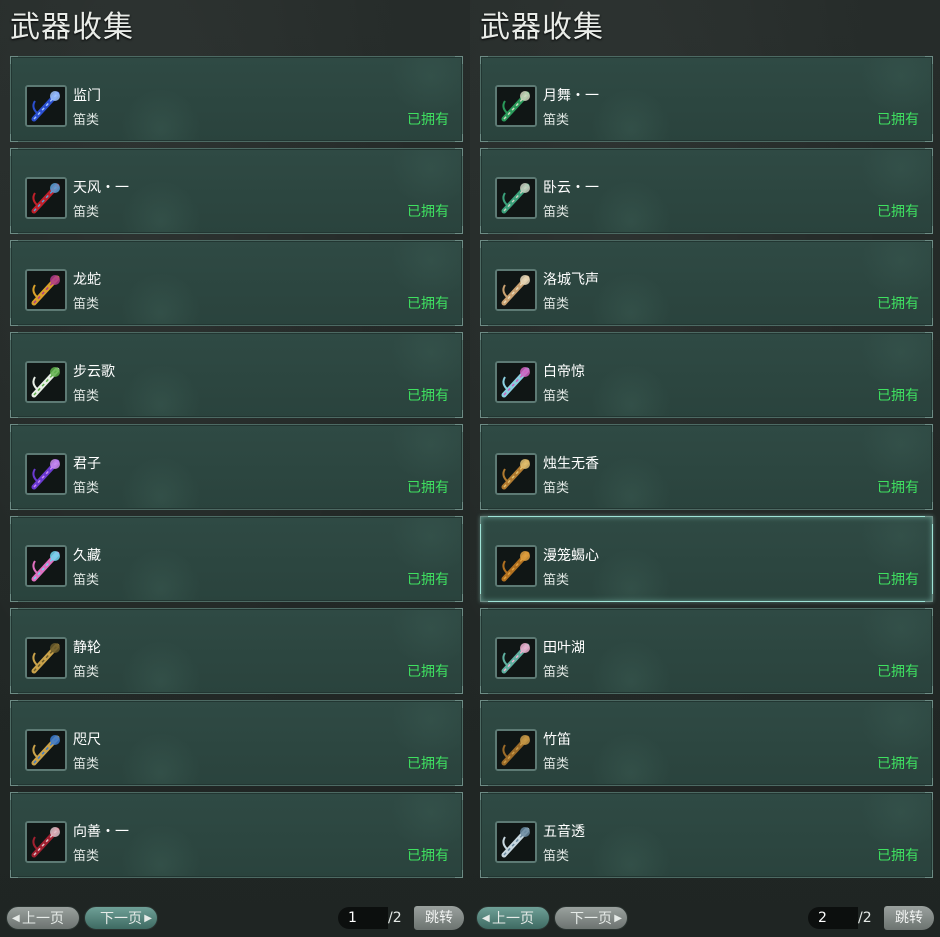 The width and height of the screenshot is (940, 937). What do you see at coordinates (87, 280) in the screenshot?
I see `weapon-name: 龙蛇` at bounding box center [87, 280].